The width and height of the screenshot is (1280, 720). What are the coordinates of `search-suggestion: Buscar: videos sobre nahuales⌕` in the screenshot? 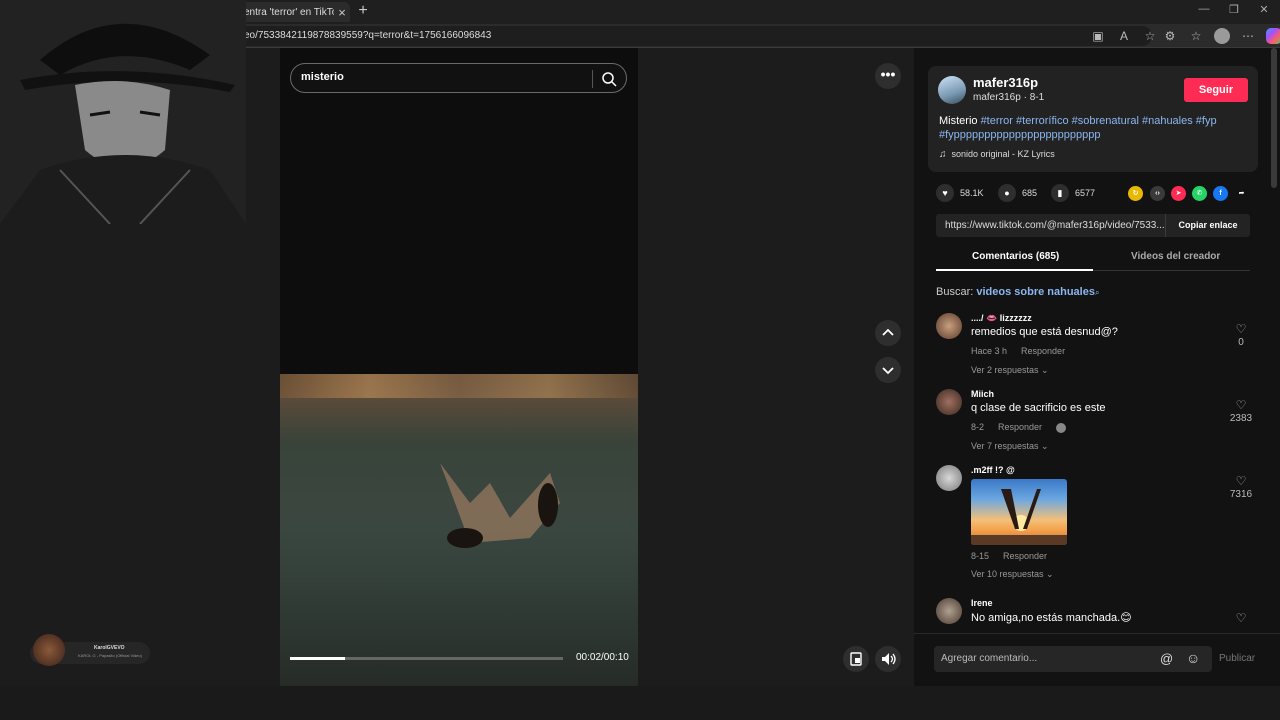 It's located at (1017, 292).